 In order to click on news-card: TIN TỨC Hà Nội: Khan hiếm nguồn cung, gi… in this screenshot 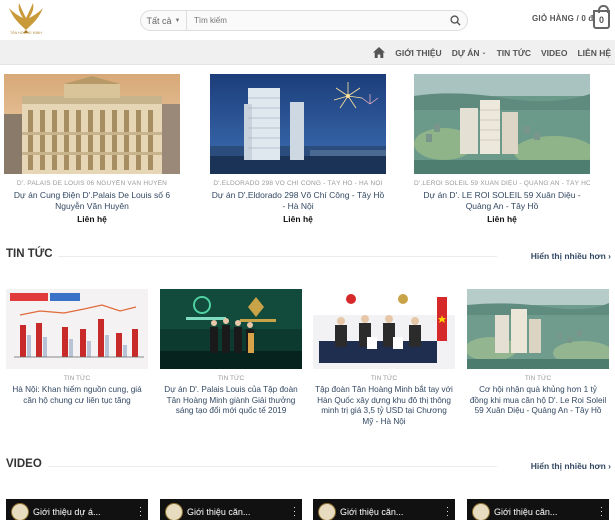, I will do `click(77, 347)`.